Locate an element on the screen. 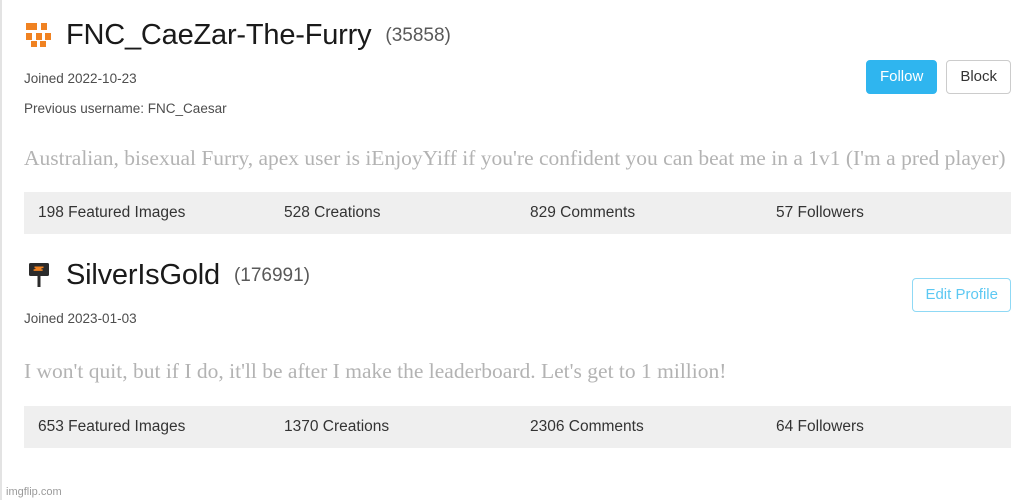 The height and width of the screenshot is (500, 1033). joined-date-2: Joined 2023-01-03 is located at coordinates (80, 318).